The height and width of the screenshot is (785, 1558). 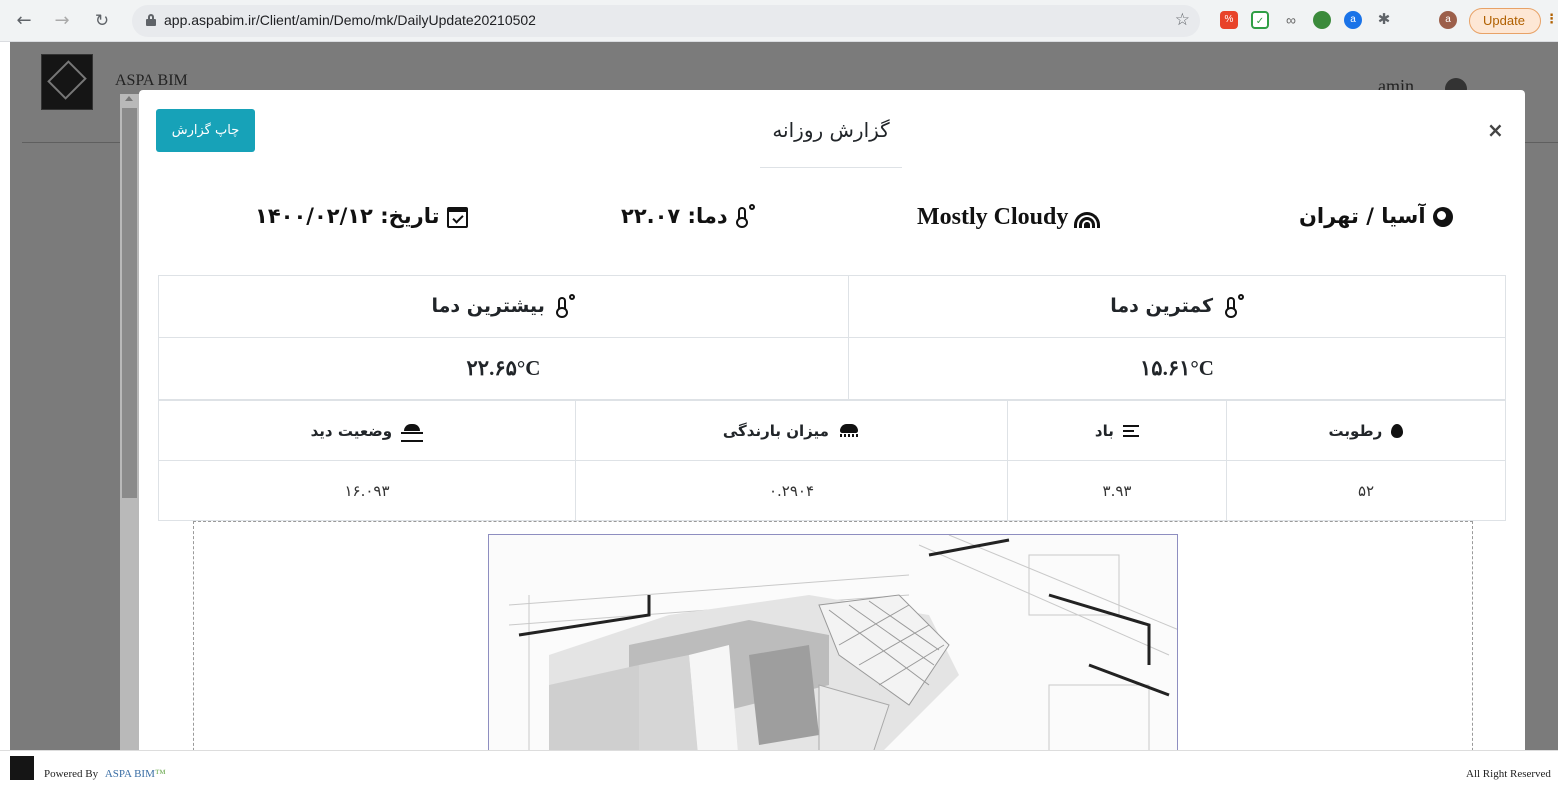 I want to click on wind-value: ۳.۹۳, so click(x=1117, y=490).